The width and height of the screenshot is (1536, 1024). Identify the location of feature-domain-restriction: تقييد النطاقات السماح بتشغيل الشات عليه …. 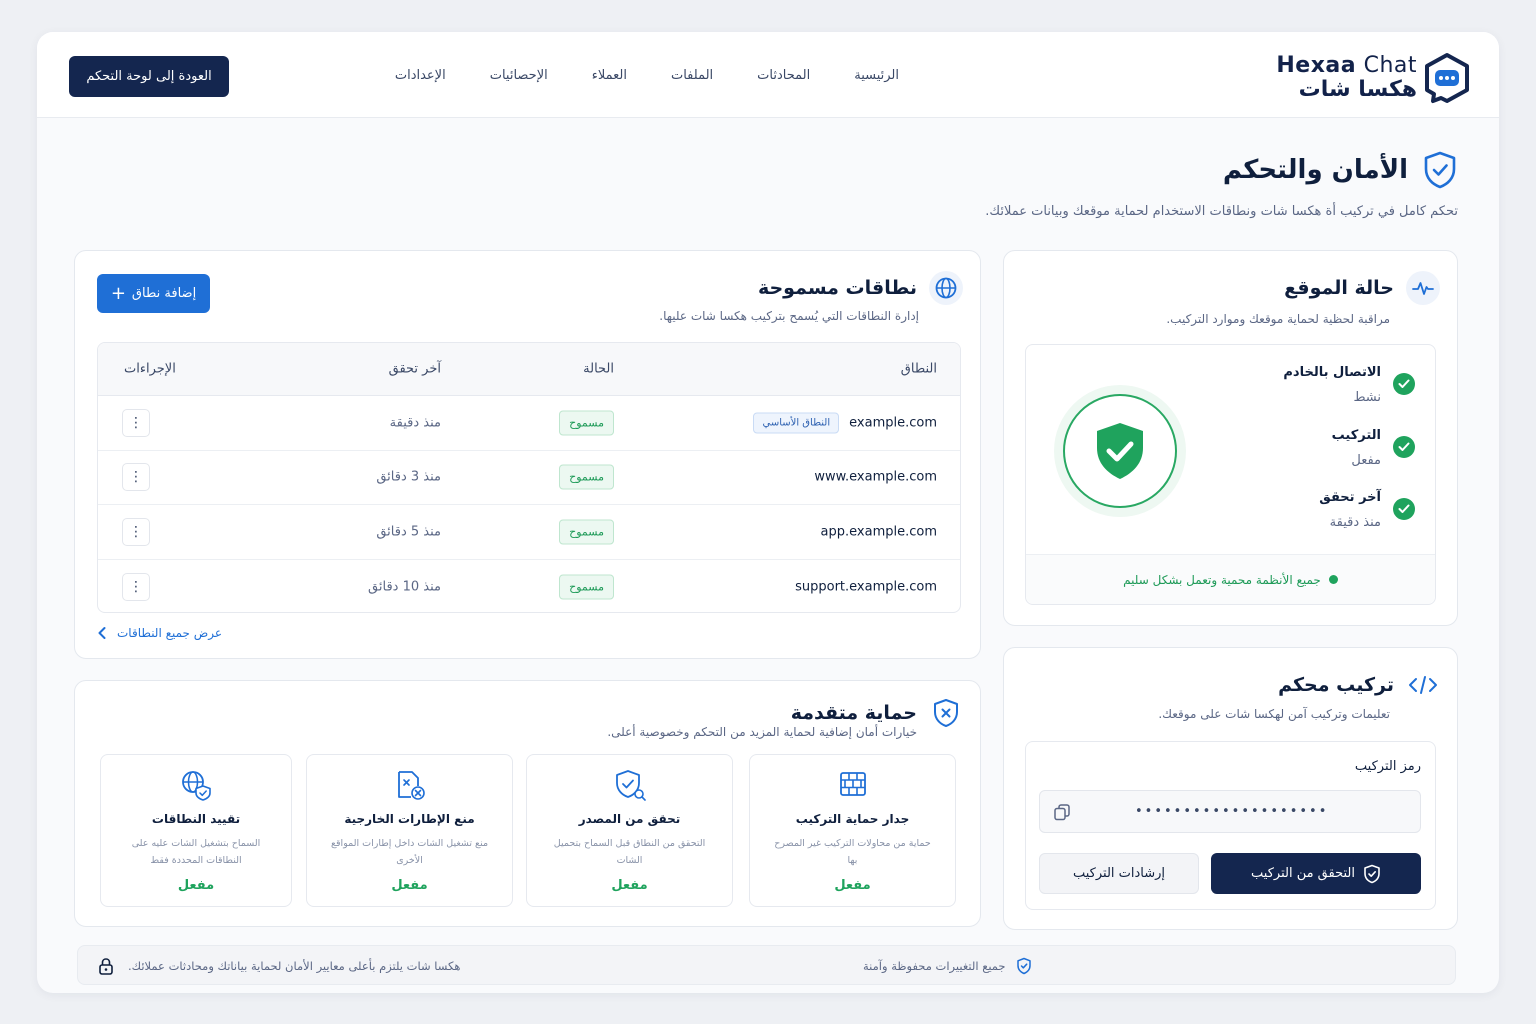
(196, 830).